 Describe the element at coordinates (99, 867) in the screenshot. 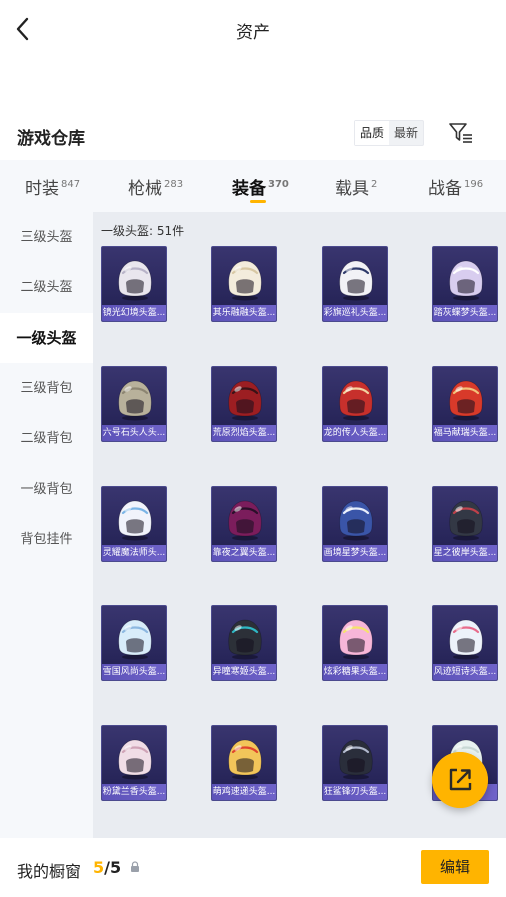

I see `showcase-current: 5` at that location.